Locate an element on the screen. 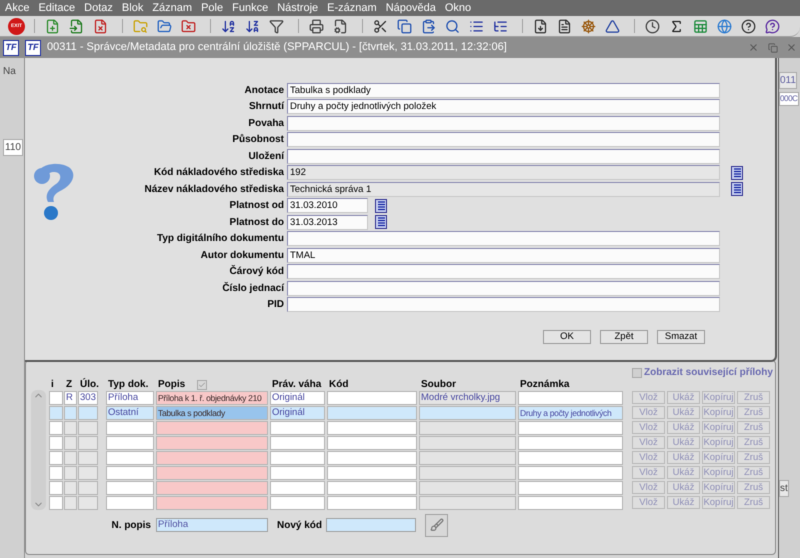  scissors-icon is located at coordinates (380, 26).